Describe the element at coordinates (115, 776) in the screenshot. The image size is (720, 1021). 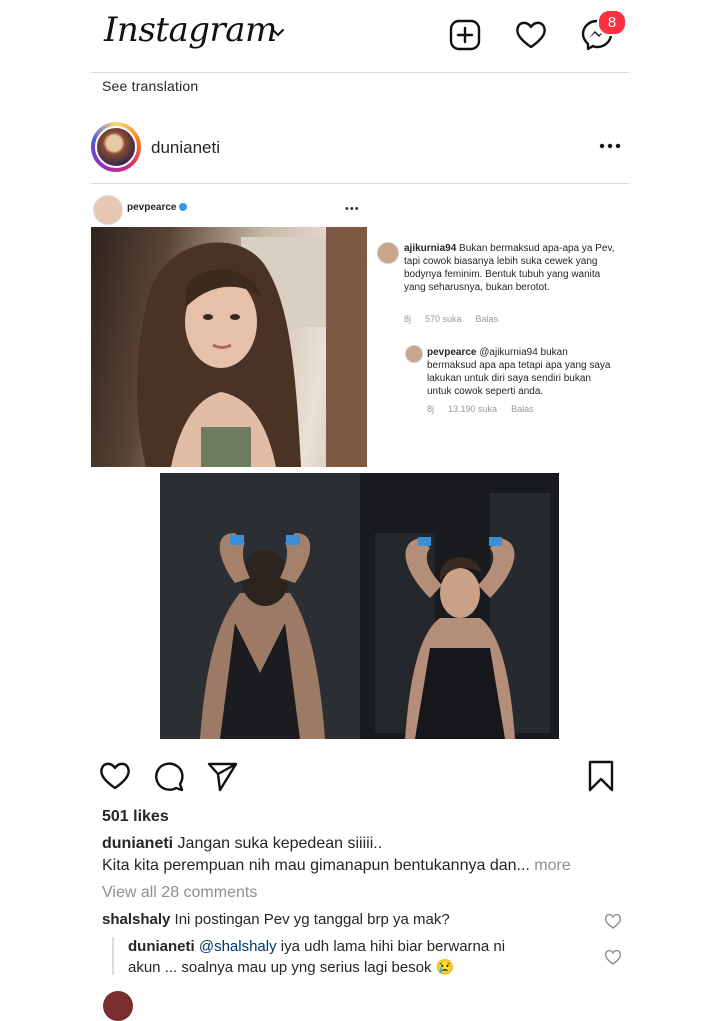
I see `like-heart-icon` at that location.